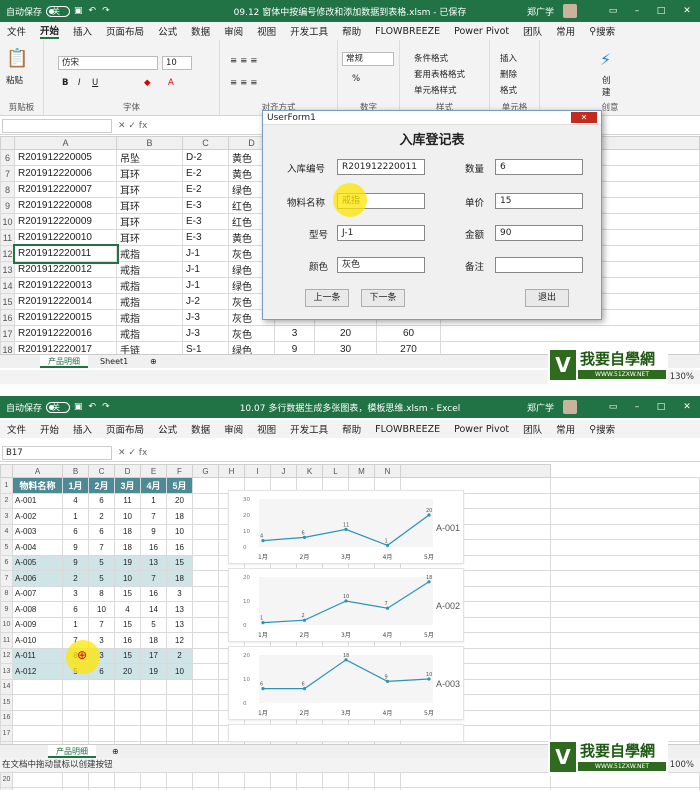  What do you see at coordinates (508, 90) in the screenshot?
I see `format-cells-button: 格式` at bounding box center [508, 90].